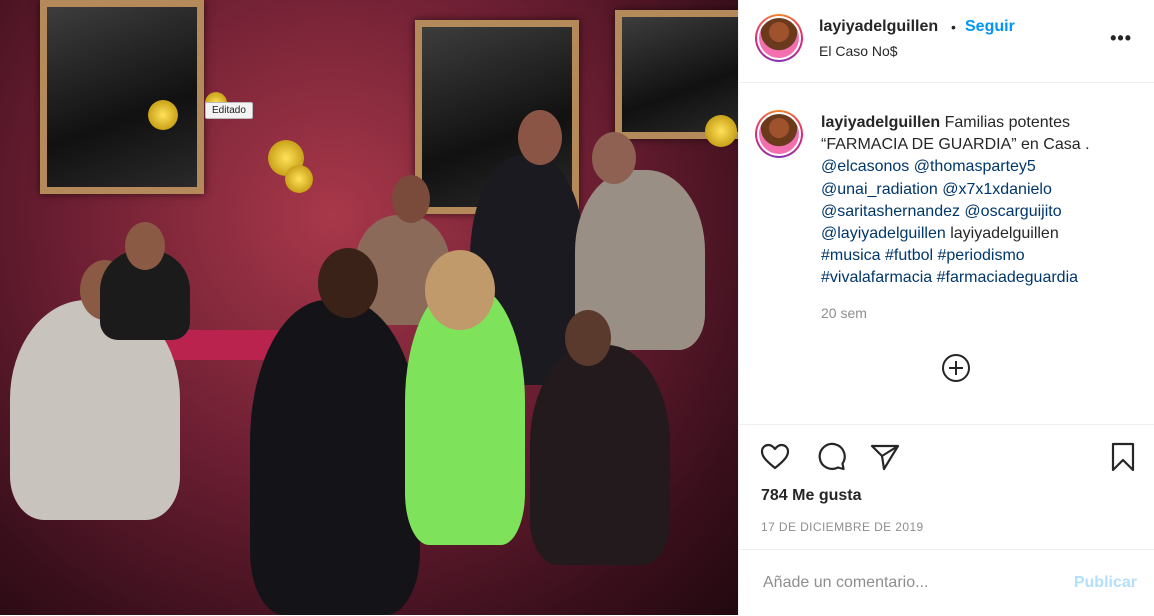 The image size is (1154, 616). What do you see at coordinates (229, 110) in the screenshot?
I see `edited-tag: Editado` at bounding box center [229, 110].